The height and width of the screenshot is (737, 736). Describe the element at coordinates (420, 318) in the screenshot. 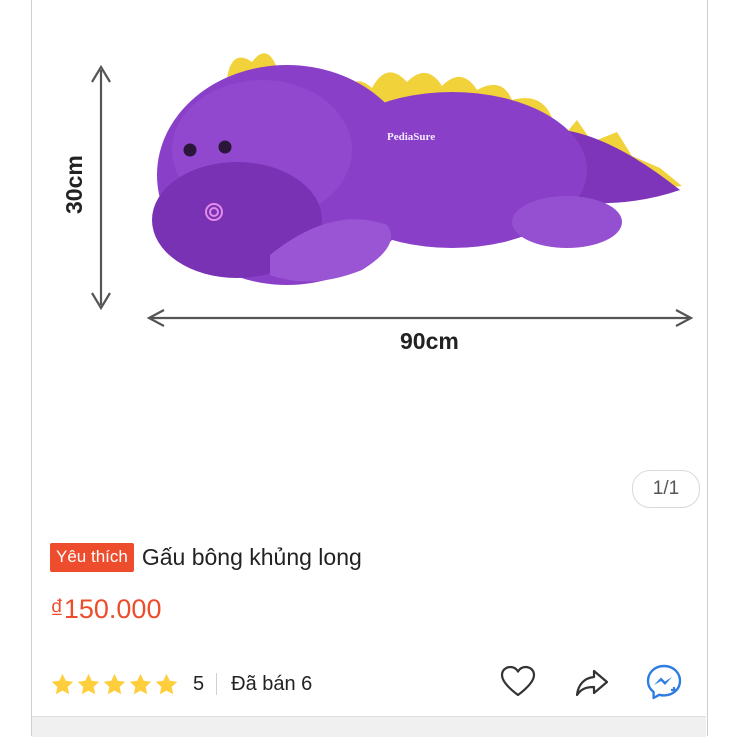

I see `width-arrow` at that location.